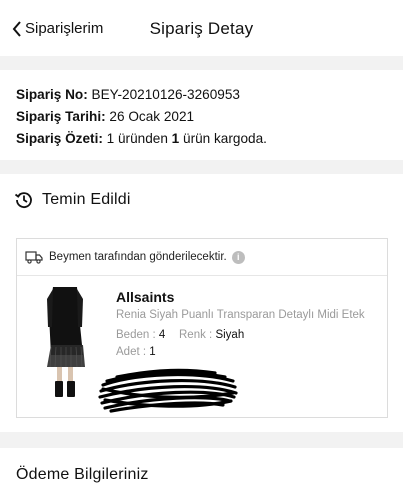 The height and width of the screenshot is (490, 403). I want to click on order-summary-count-a: 1, so click(110, 138).